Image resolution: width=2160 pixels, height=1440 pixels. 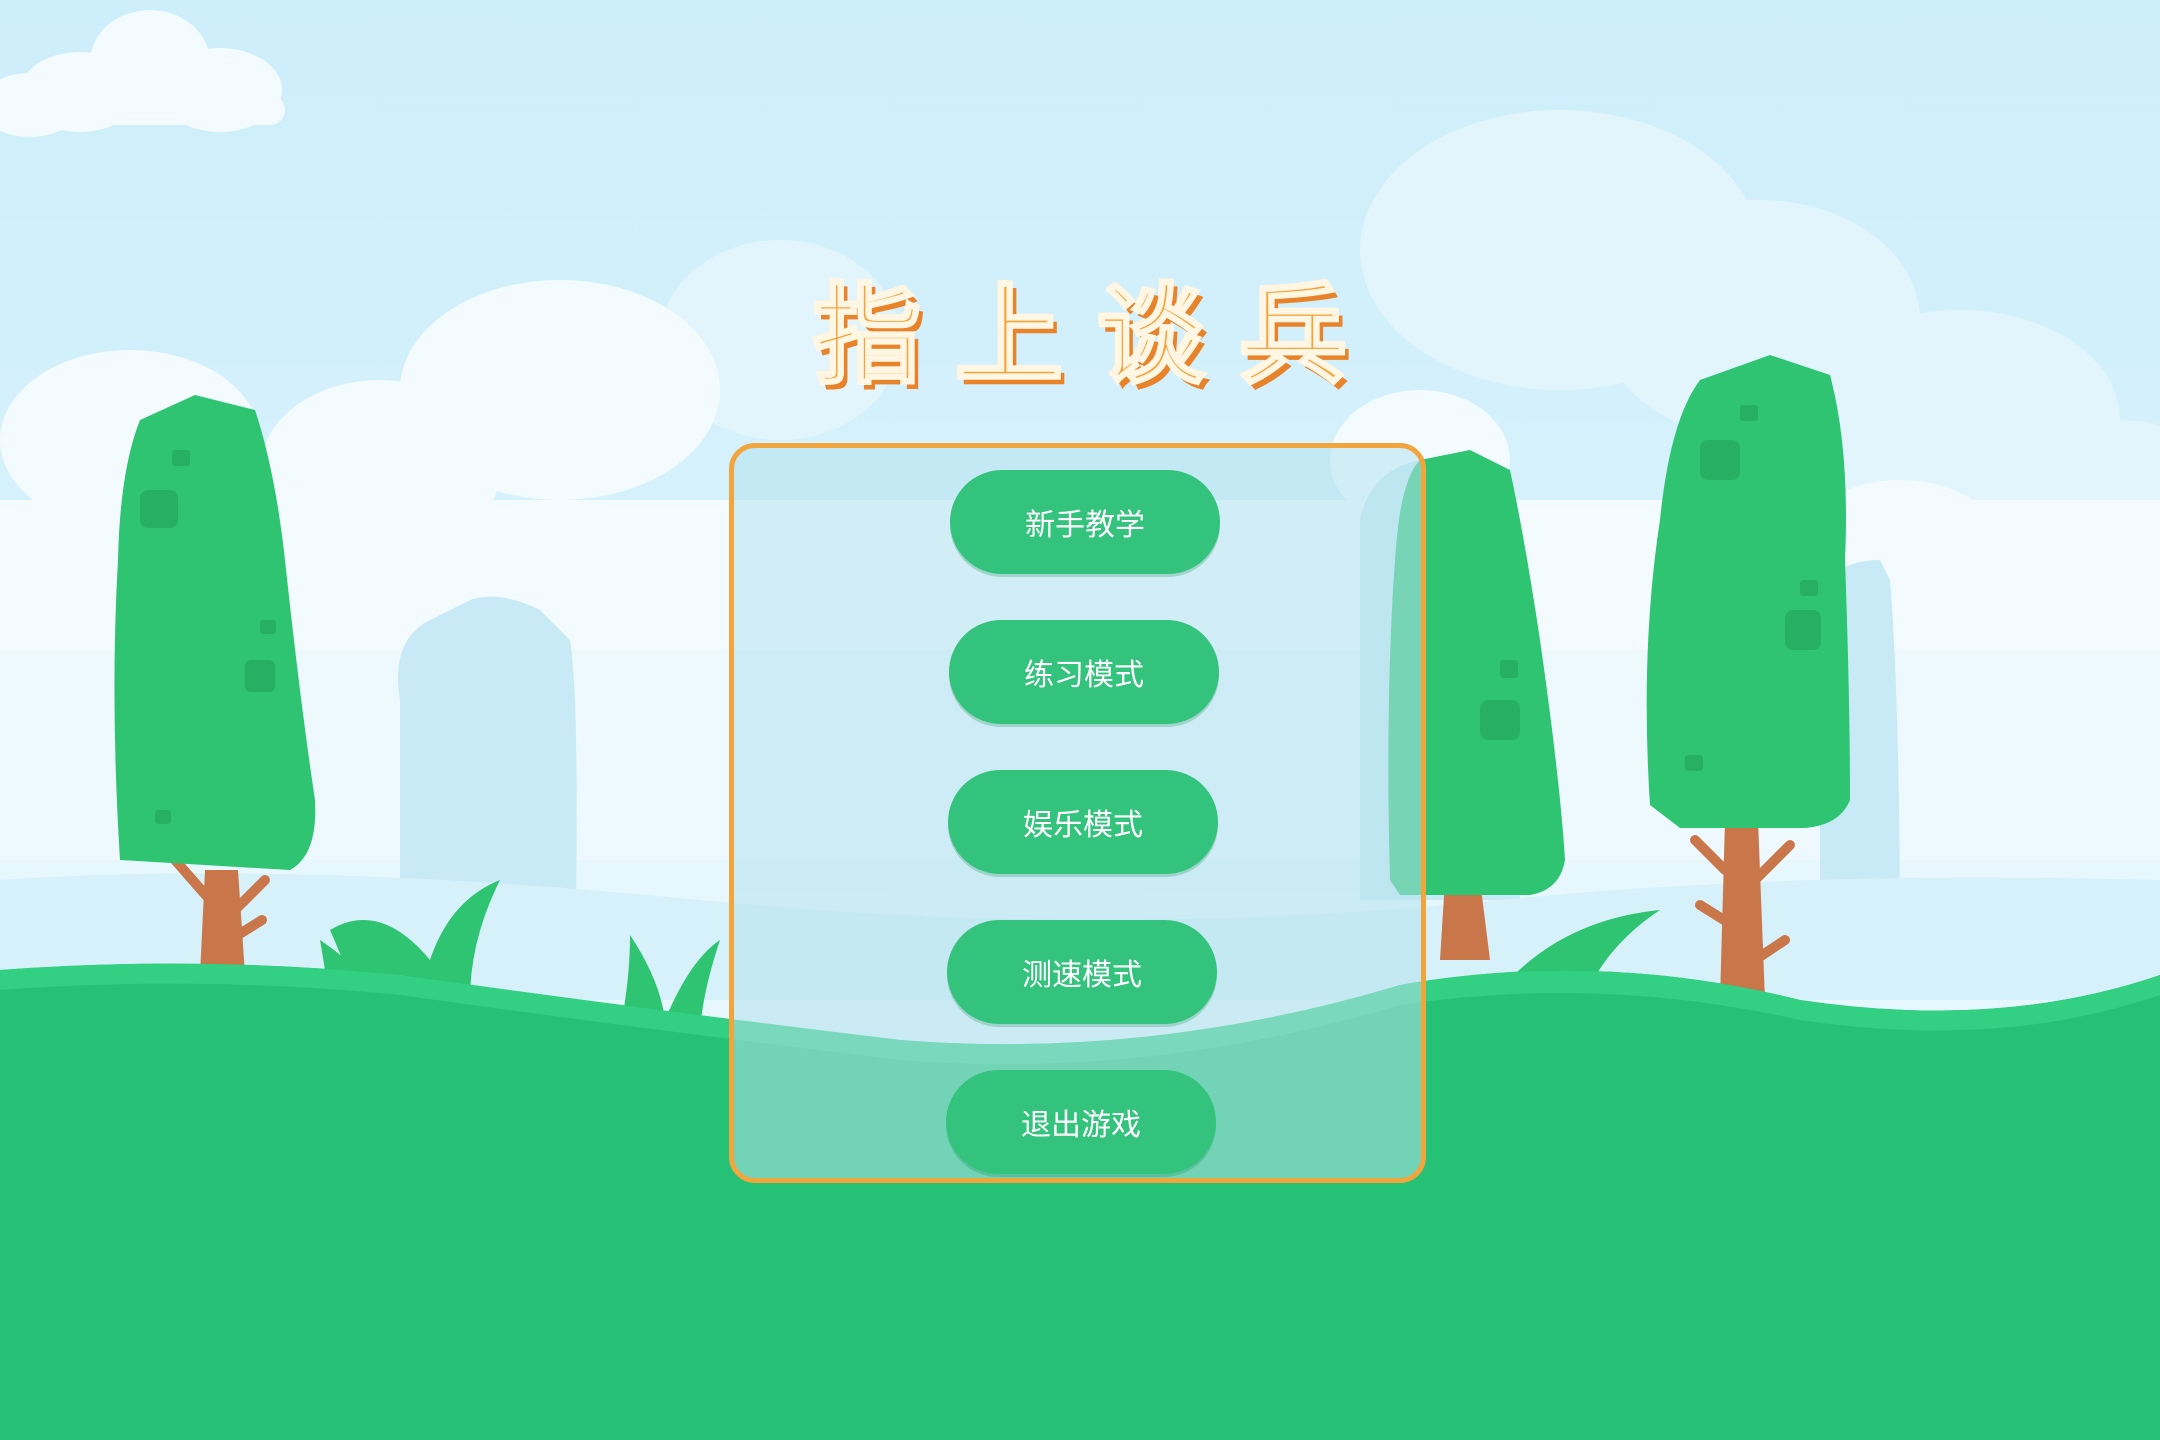 I want to click on small-cloud, so click(x=142, y=73).